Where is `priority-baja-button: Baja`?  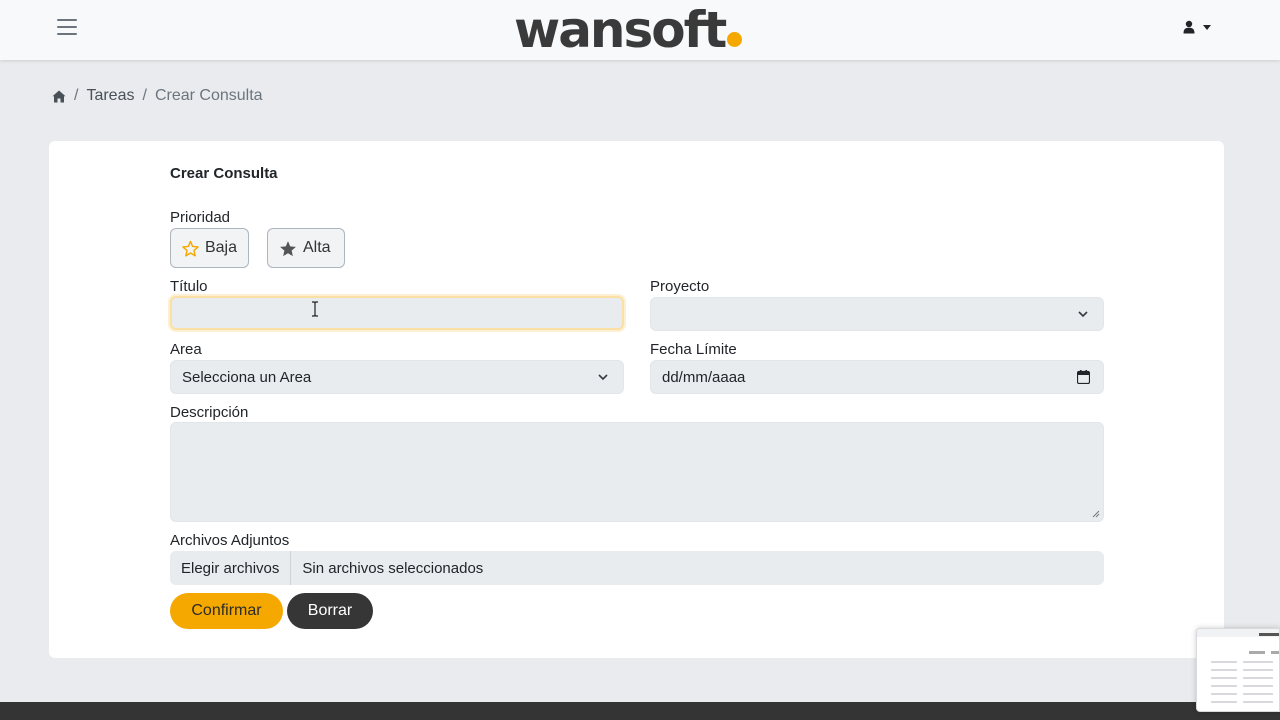
priority-baja-button: Baja is located at coordinates (209, 248).